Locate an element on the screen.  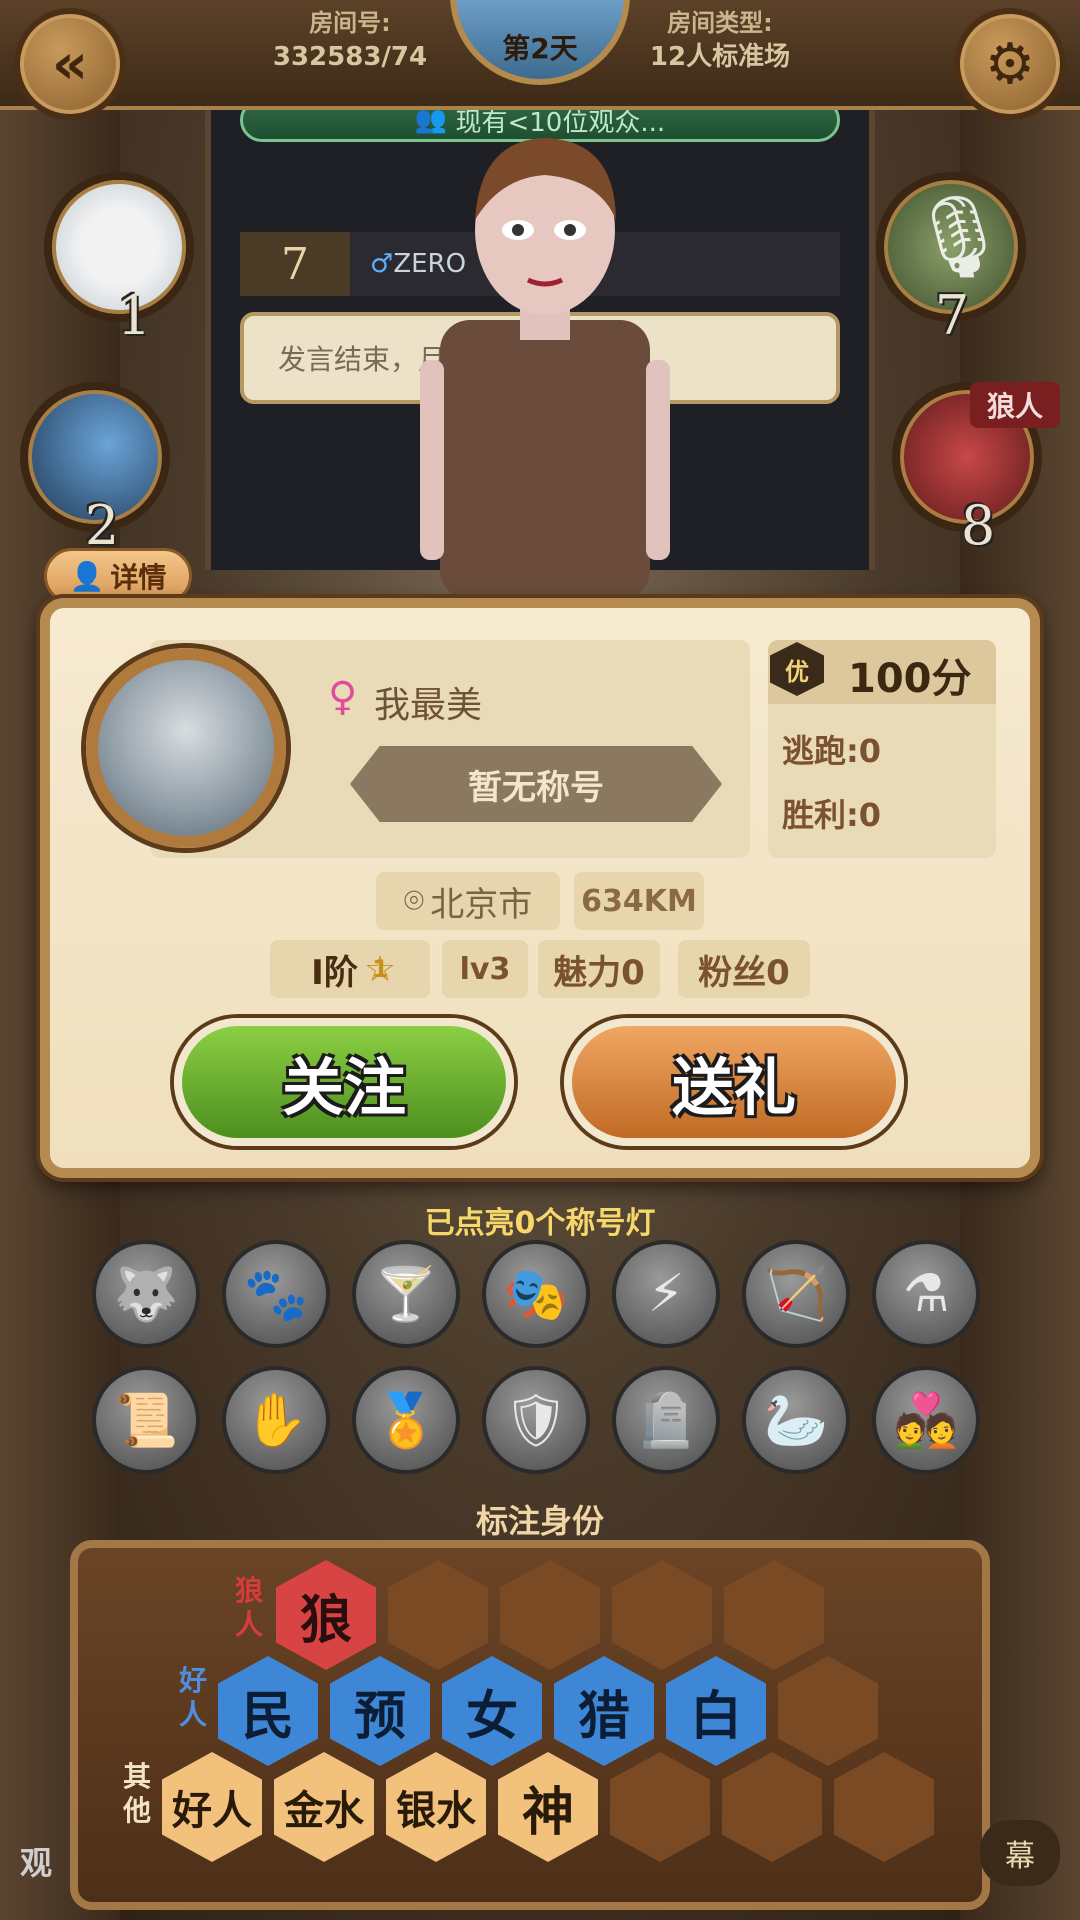
distance-chip: 634KM is located at coordinates (639, 901).